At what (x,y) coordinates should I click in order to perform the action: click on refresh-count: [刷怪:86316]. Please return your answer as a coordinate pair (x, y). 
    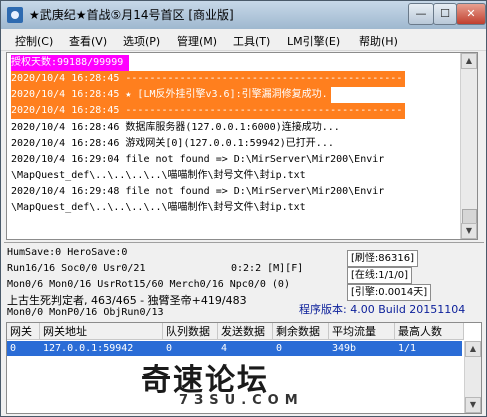
    Looking at the image, I should click on (382, 258).